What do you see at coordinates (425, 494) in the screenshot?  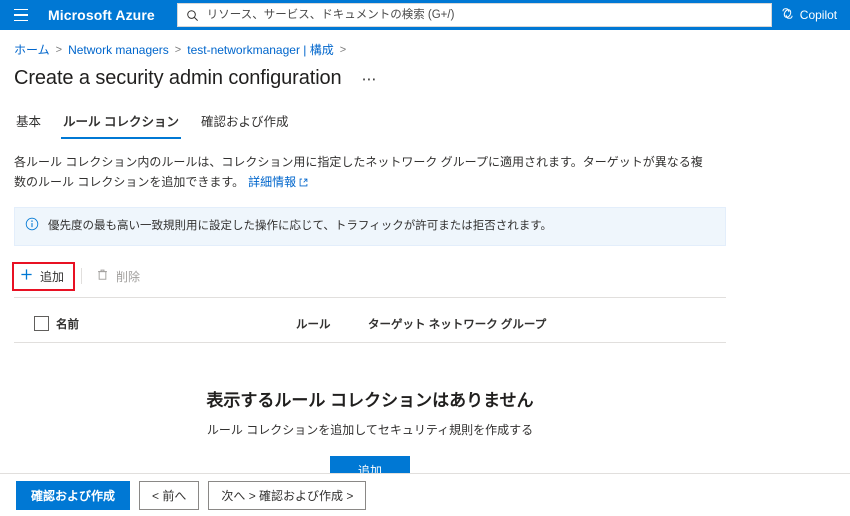 I see `wizard-footer: 確認および作成 < 前へ 次へ > 確認および作成 >` at bounding box center [425, 494].